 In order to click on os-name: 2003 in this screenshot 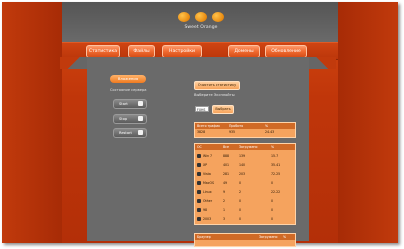, I will do `click(207, 219)`.